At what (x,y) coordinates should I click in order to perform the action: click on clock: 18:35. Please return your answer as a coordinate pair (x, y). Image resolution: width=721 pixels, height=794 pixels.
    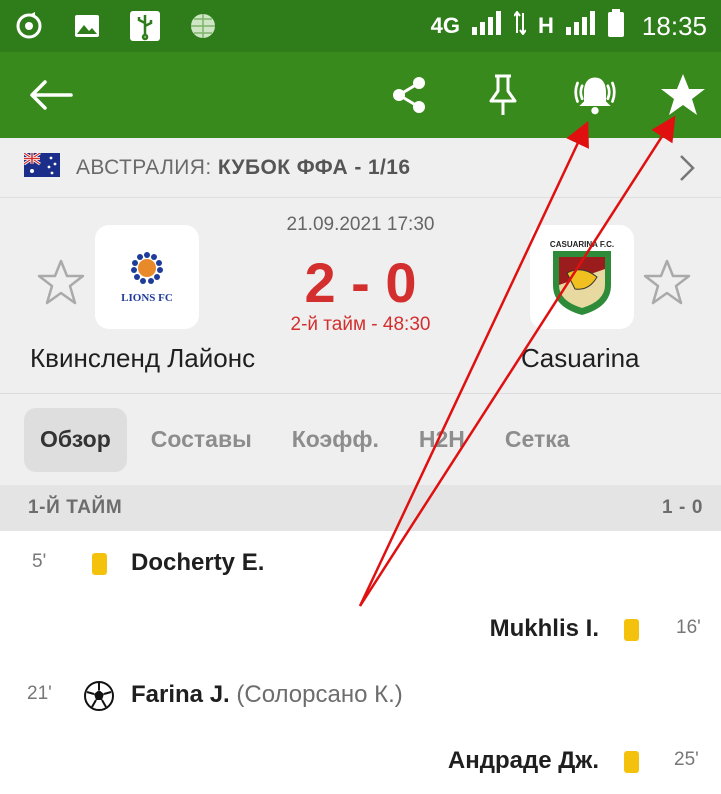
    Looking at the image, I should click on (674, 25).